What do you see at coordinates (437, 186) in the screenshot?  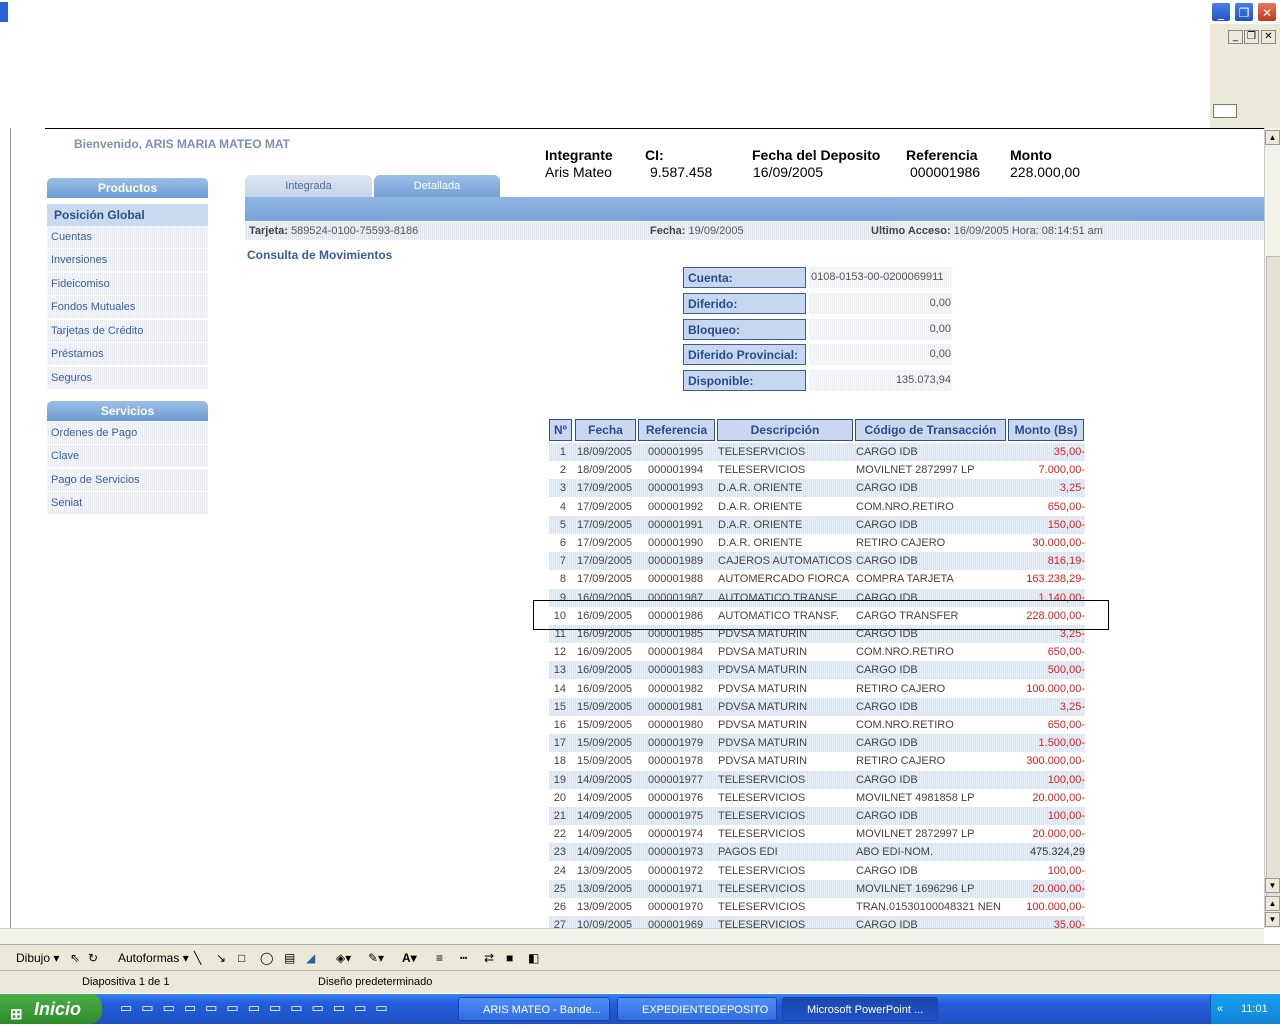 I see `tab-detallada: Detallada` at bounding box center [437, 186].